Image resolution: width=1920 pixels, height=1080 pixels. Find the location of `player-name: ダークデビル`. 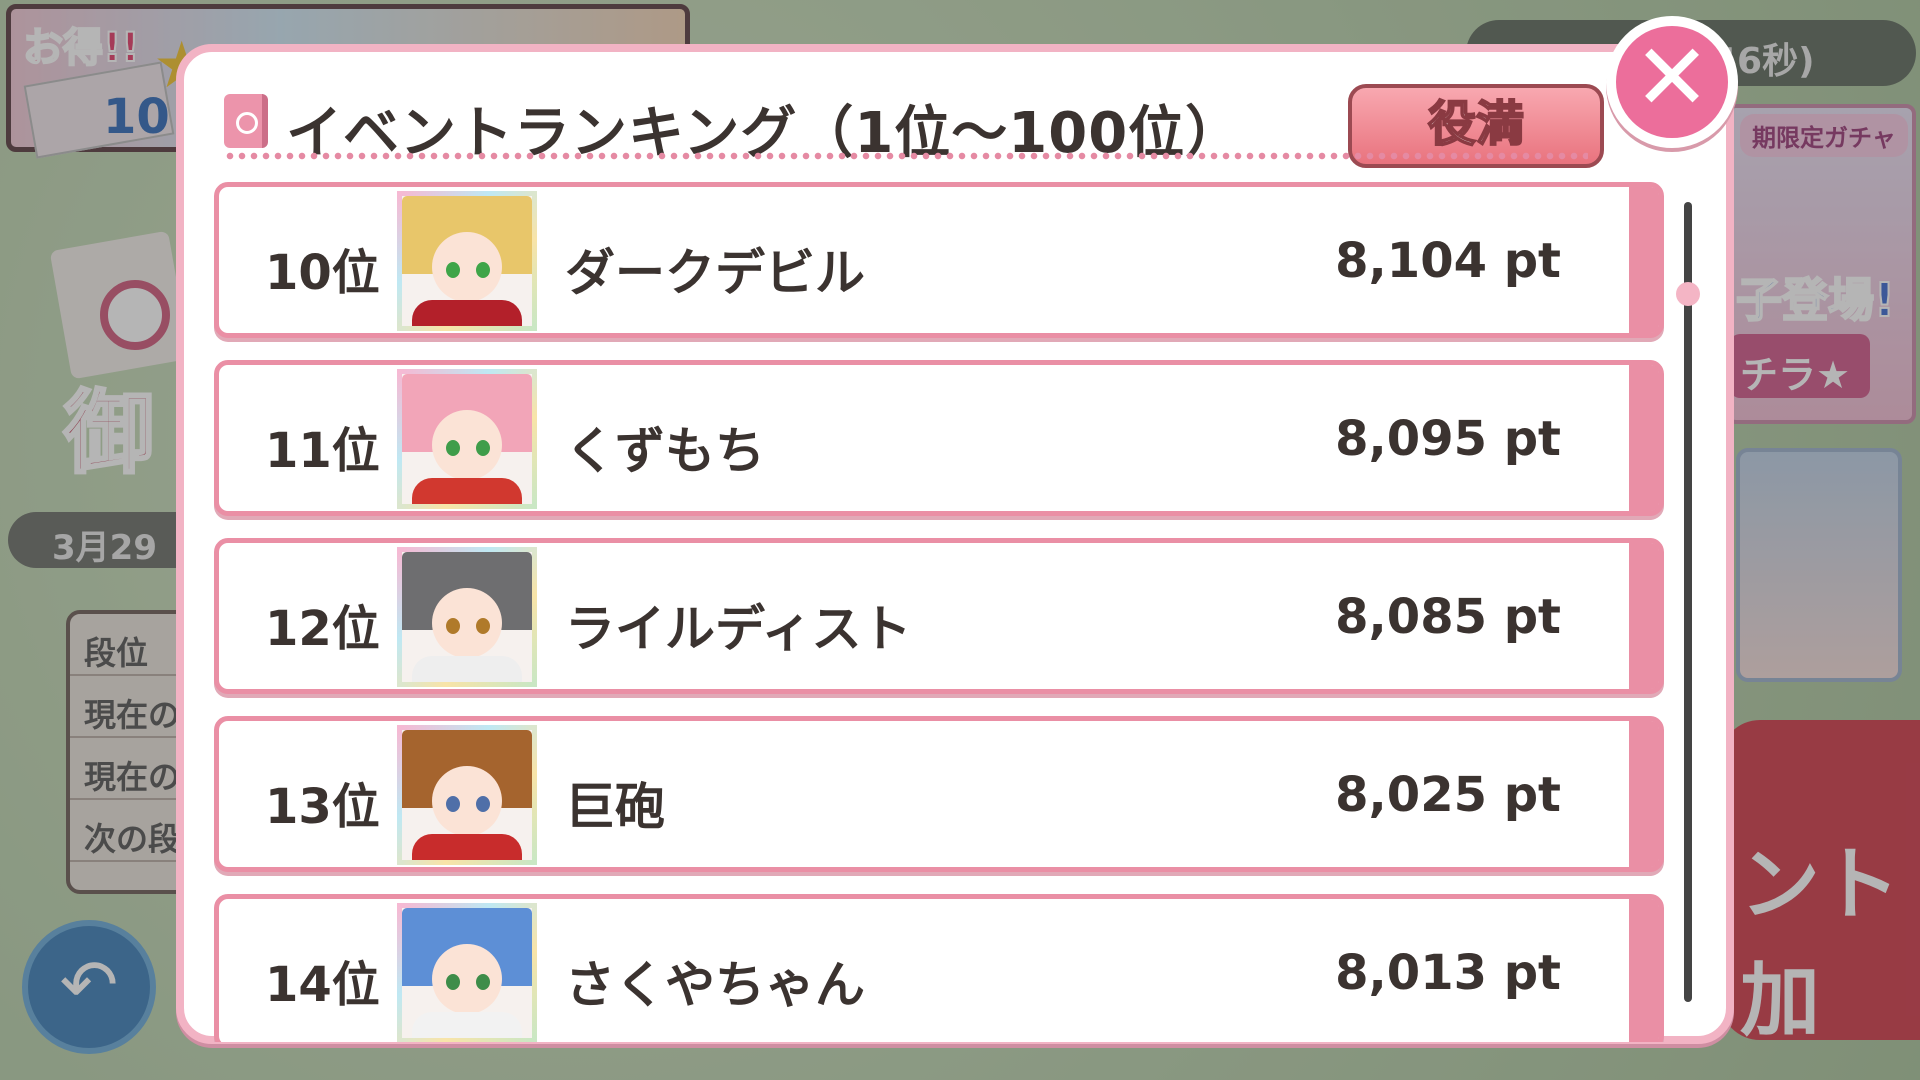

player-name: ダークデビル is located at coordinates (715, 273).